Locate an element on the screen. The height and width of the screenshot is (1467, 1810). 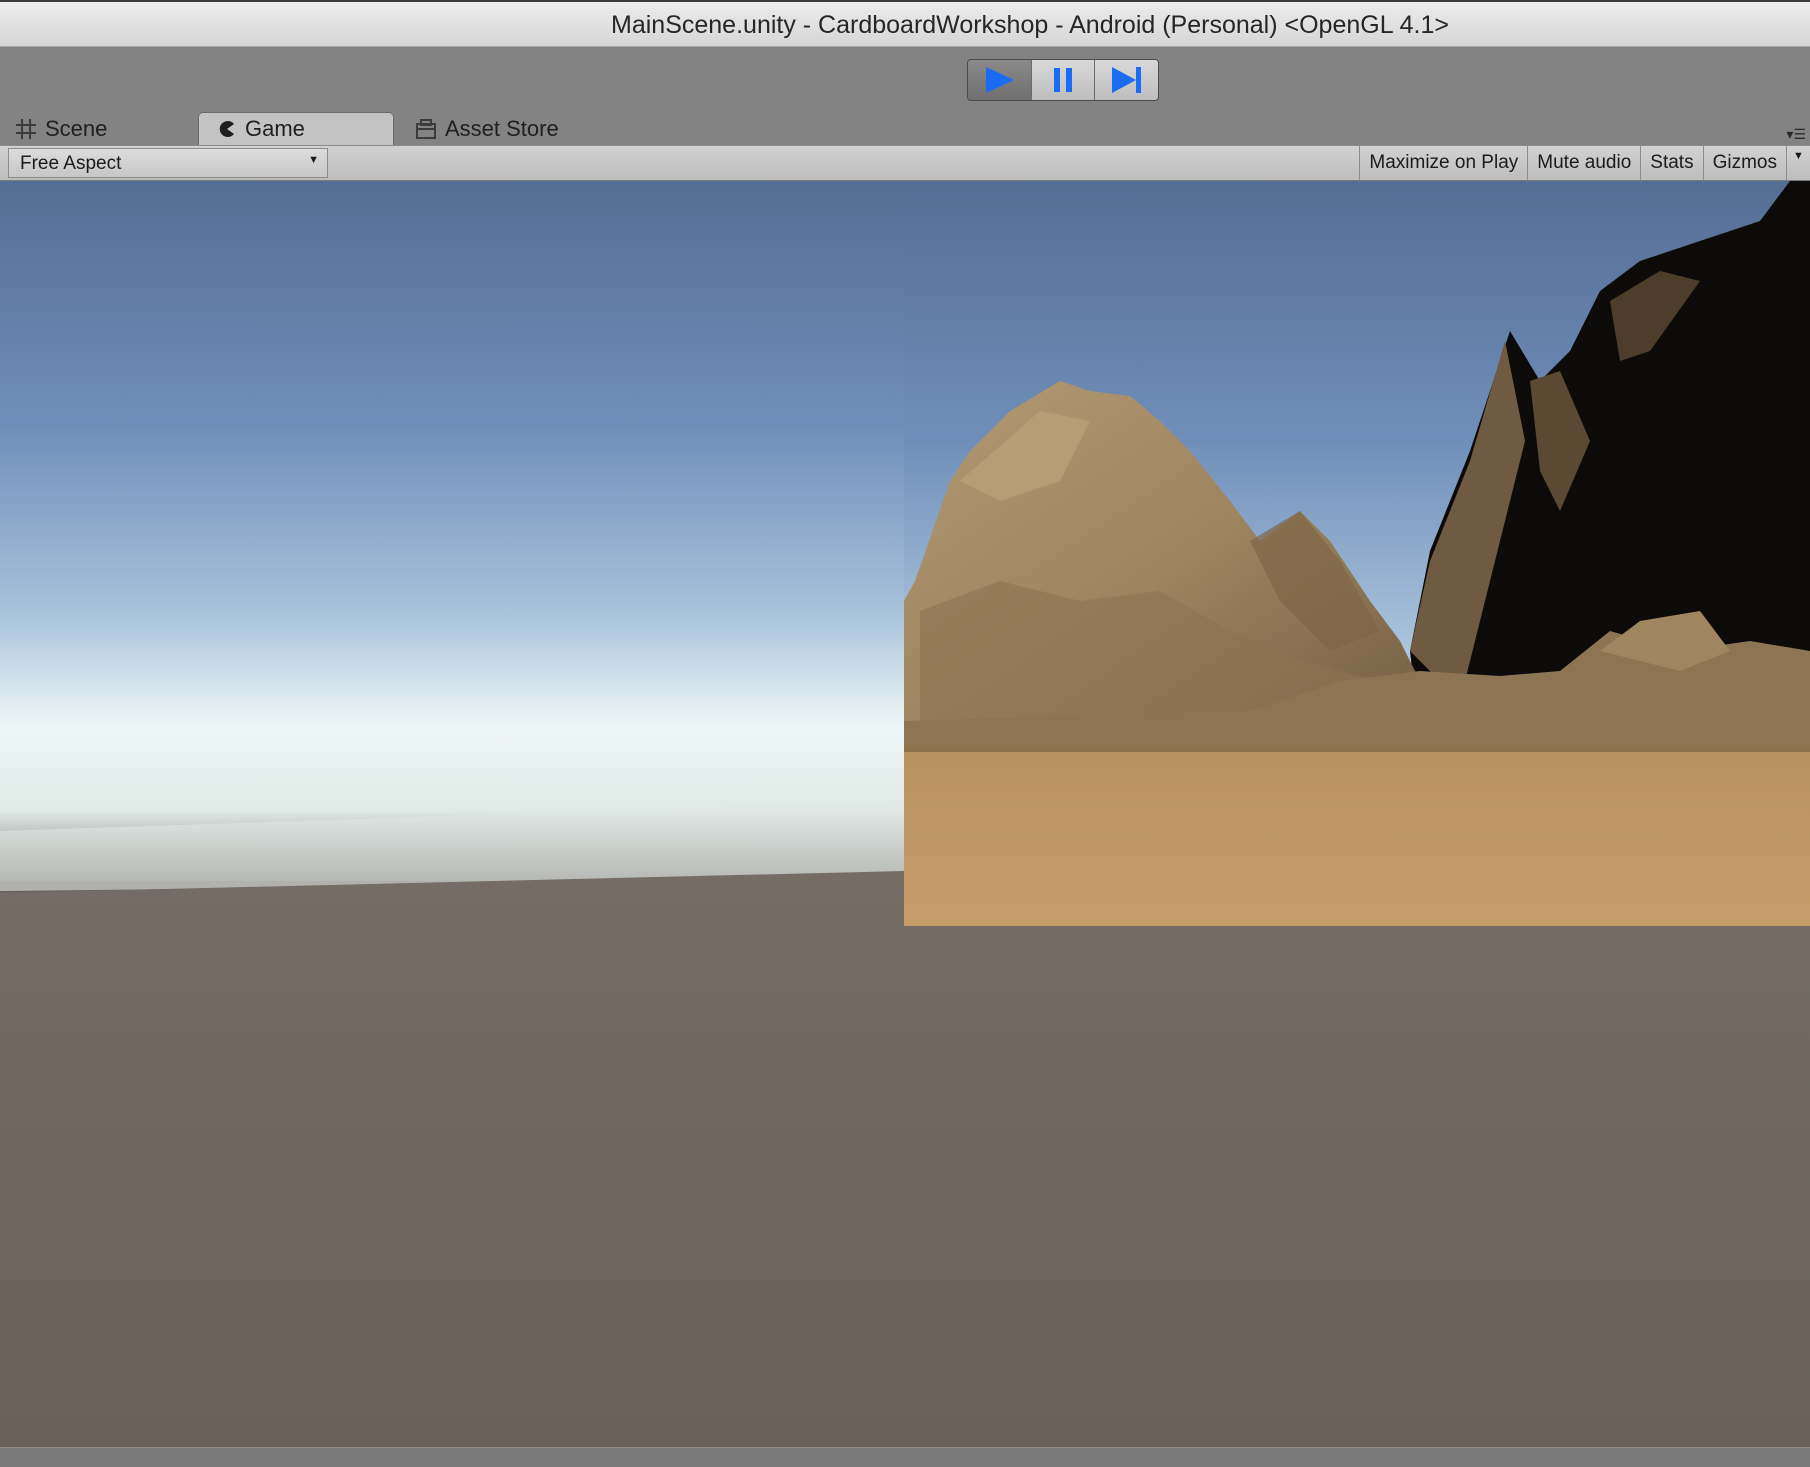
tab-asset-store: Asset Store is located at coordinates (487, 128).